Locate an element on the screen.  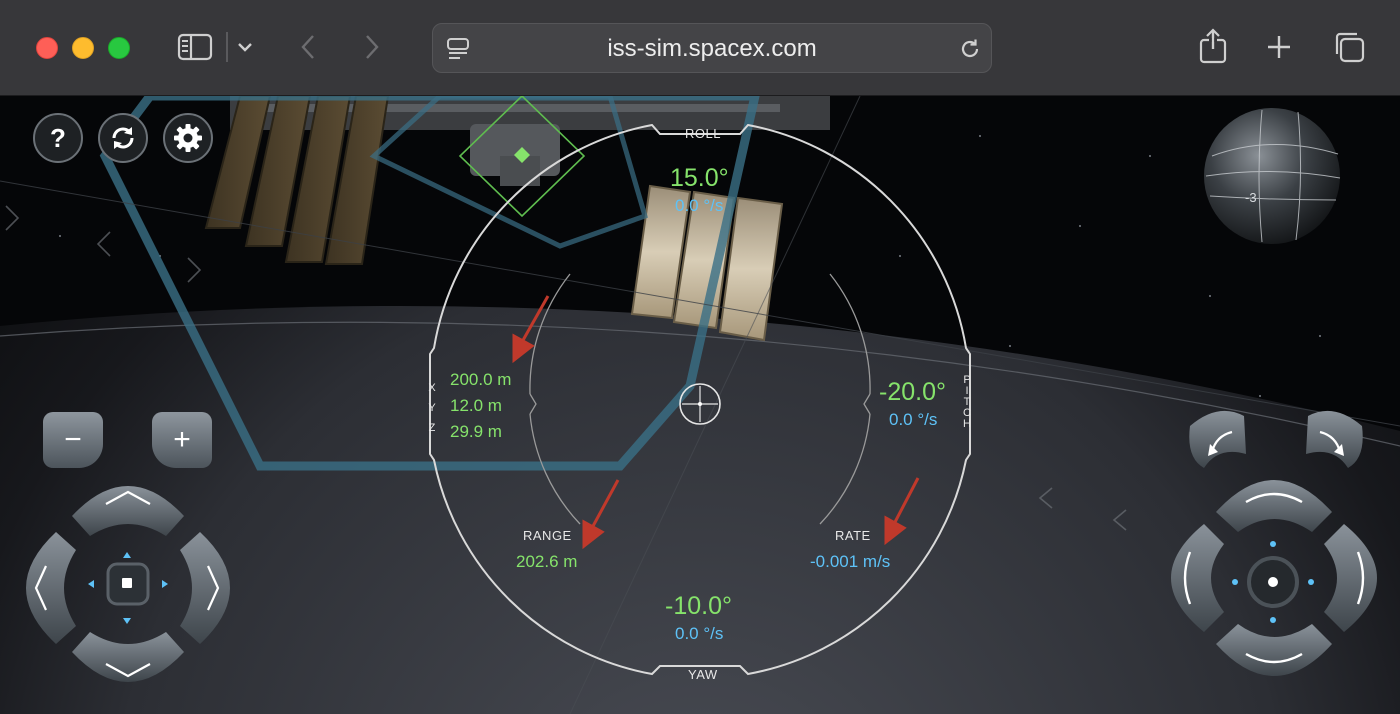
roll-left-icon is located at coordinates (1217, 439).